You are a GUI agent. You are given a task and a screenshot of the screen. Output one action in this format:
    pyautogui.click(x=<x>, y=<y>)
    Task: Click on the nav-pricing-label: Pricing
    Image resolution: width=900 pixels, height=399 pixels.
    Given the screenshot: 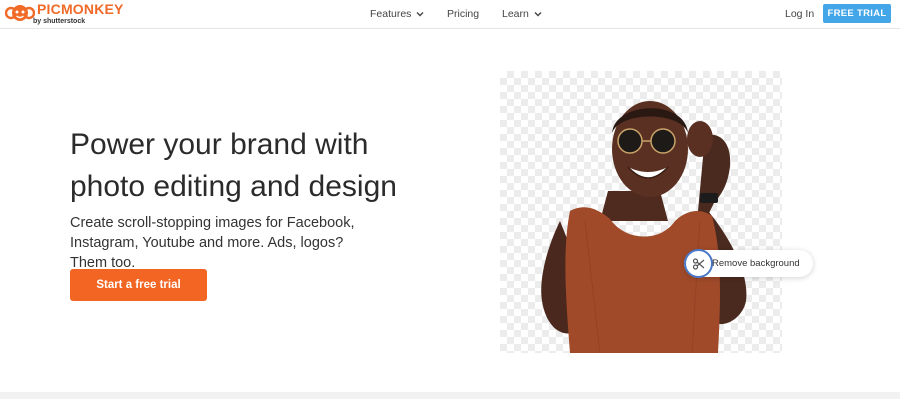 What is the action you would take?
    pyautogui.click(x=463, y=14)
    